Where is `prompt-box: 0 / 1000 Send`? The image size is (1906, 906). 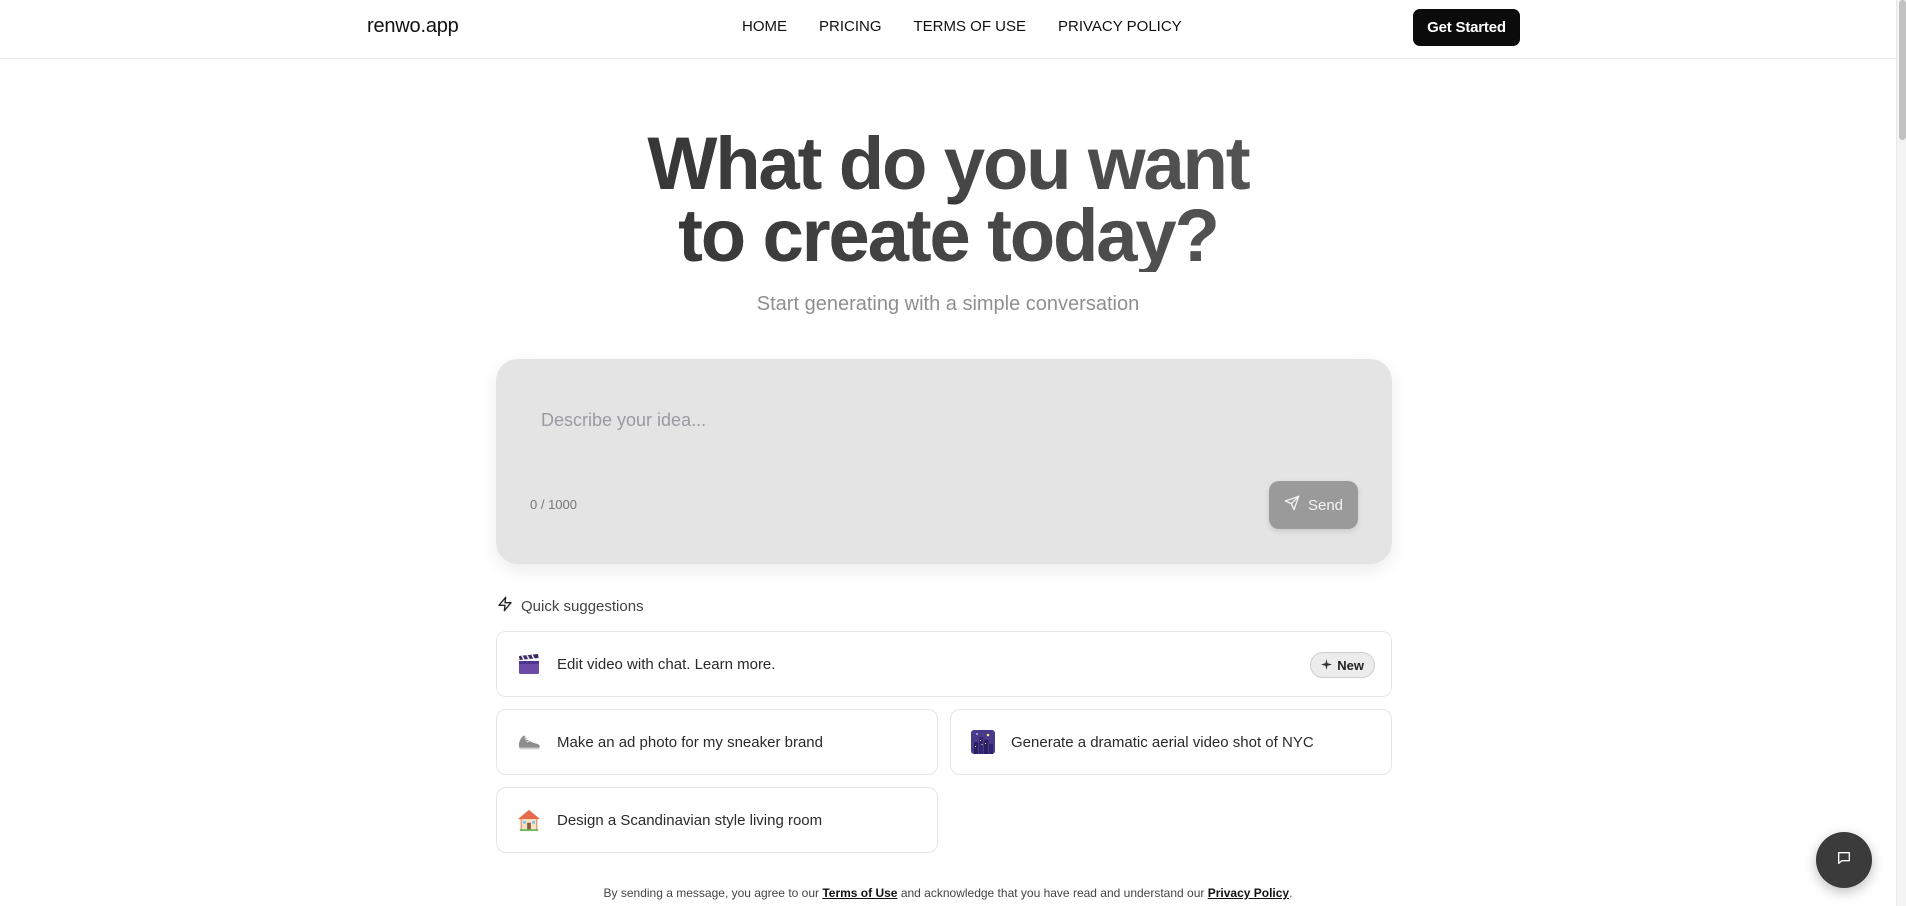
prompt-box: 0 / 1000 Send is located at coordinates (944, 461).